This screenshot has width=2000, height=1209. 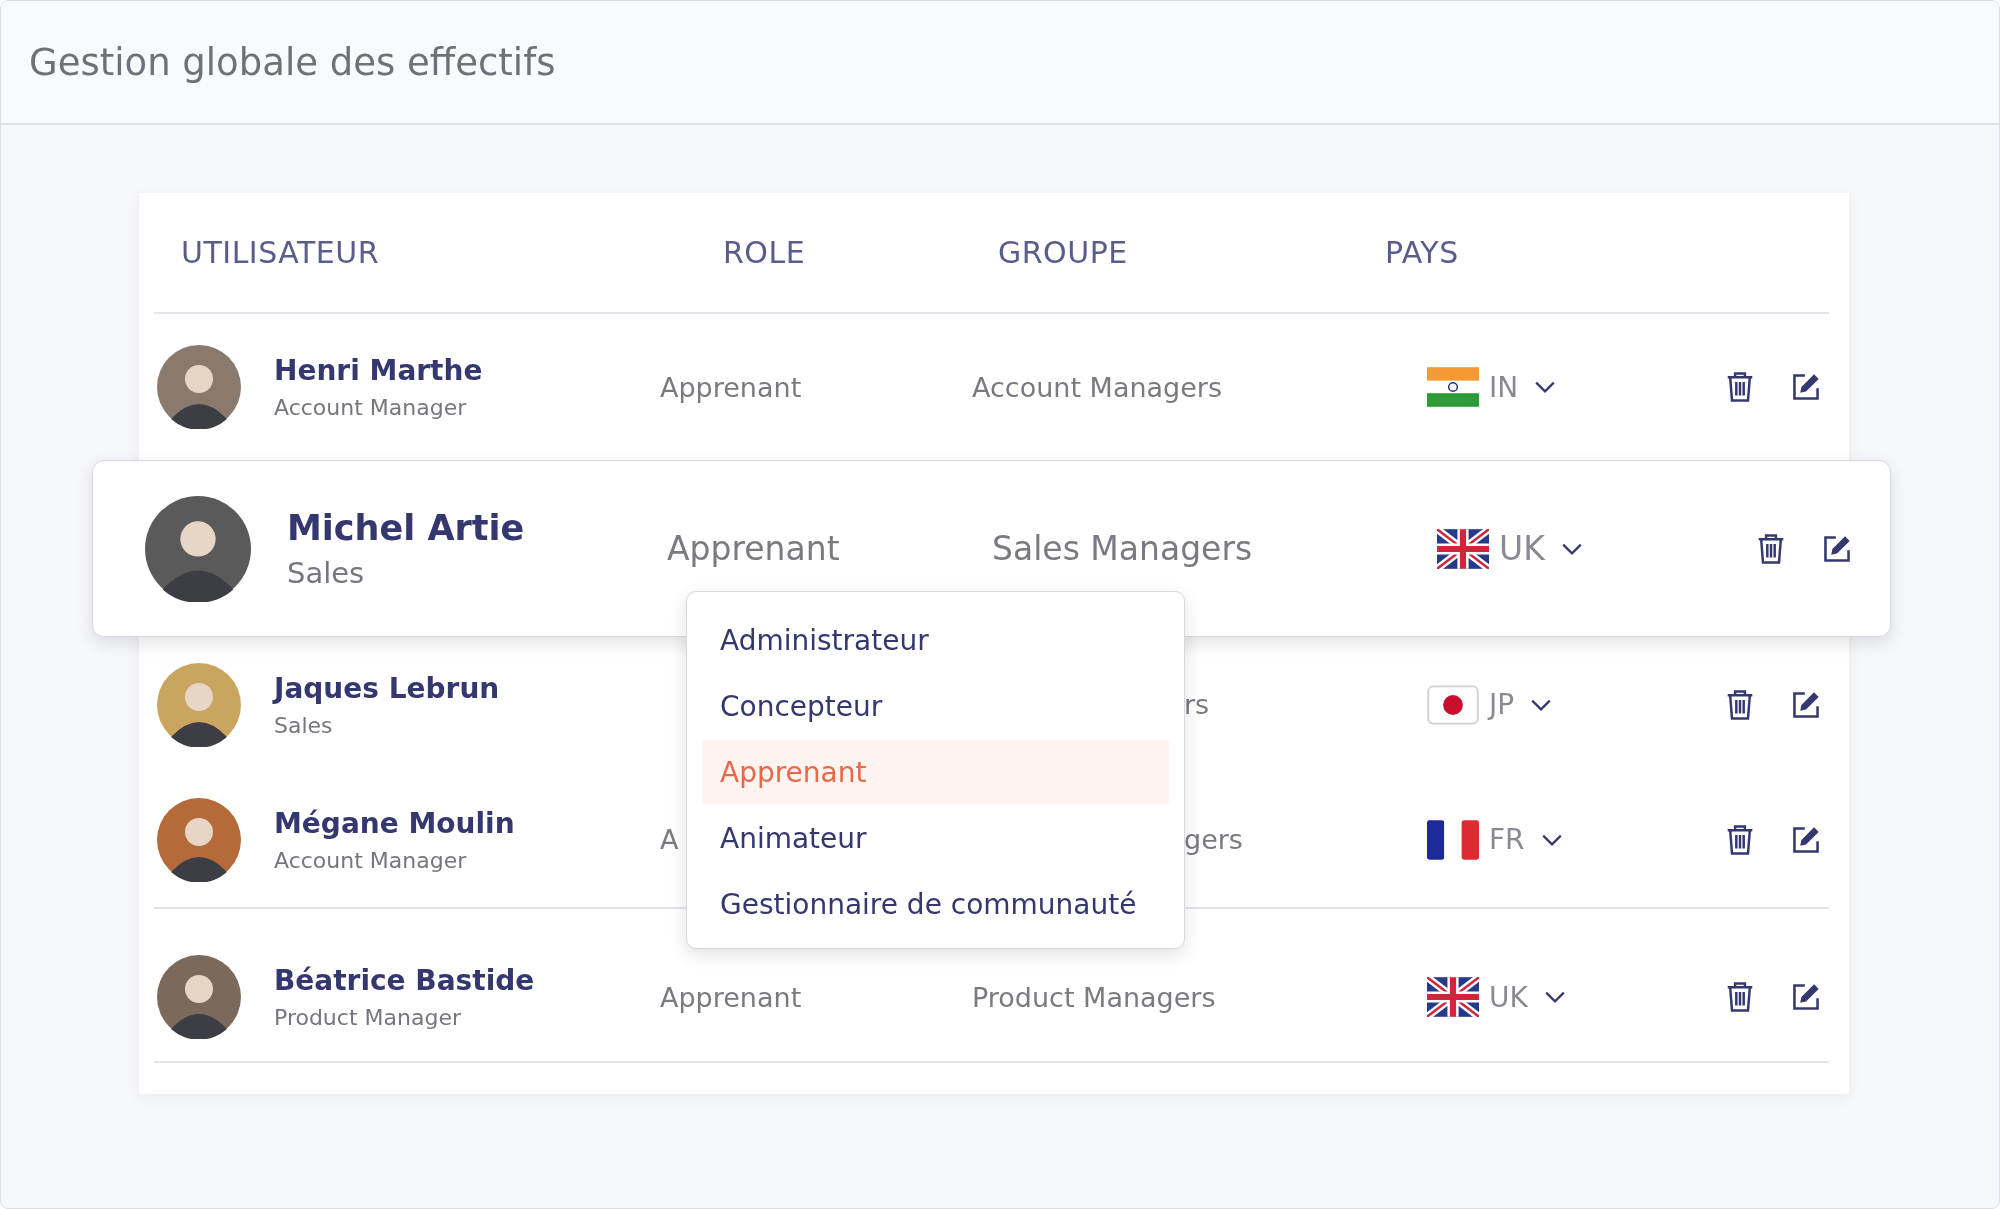 What do you see at coordinates (935, 838) in the screenshot?
I see `menu-item: Animateur` at bounding box center [935, 838].